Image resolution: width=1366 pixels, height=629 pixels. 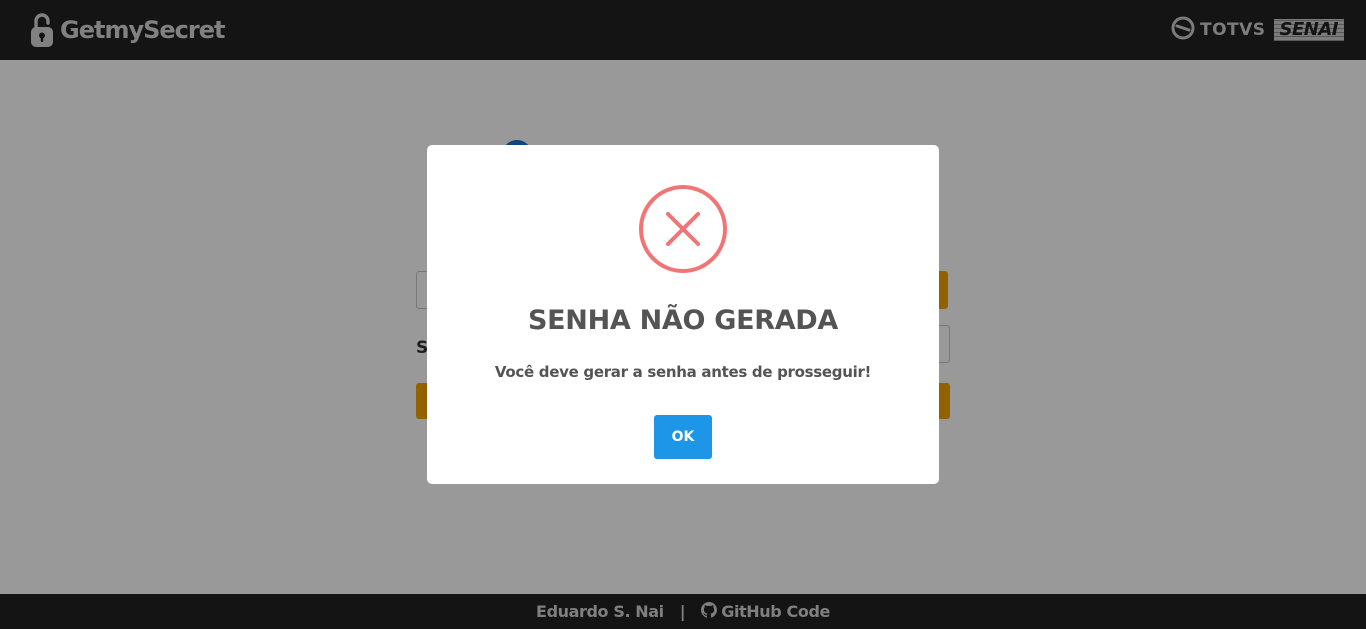 I want to click on dialog-title: SENHA NÃO GERADA, so click(x=683, y=320).